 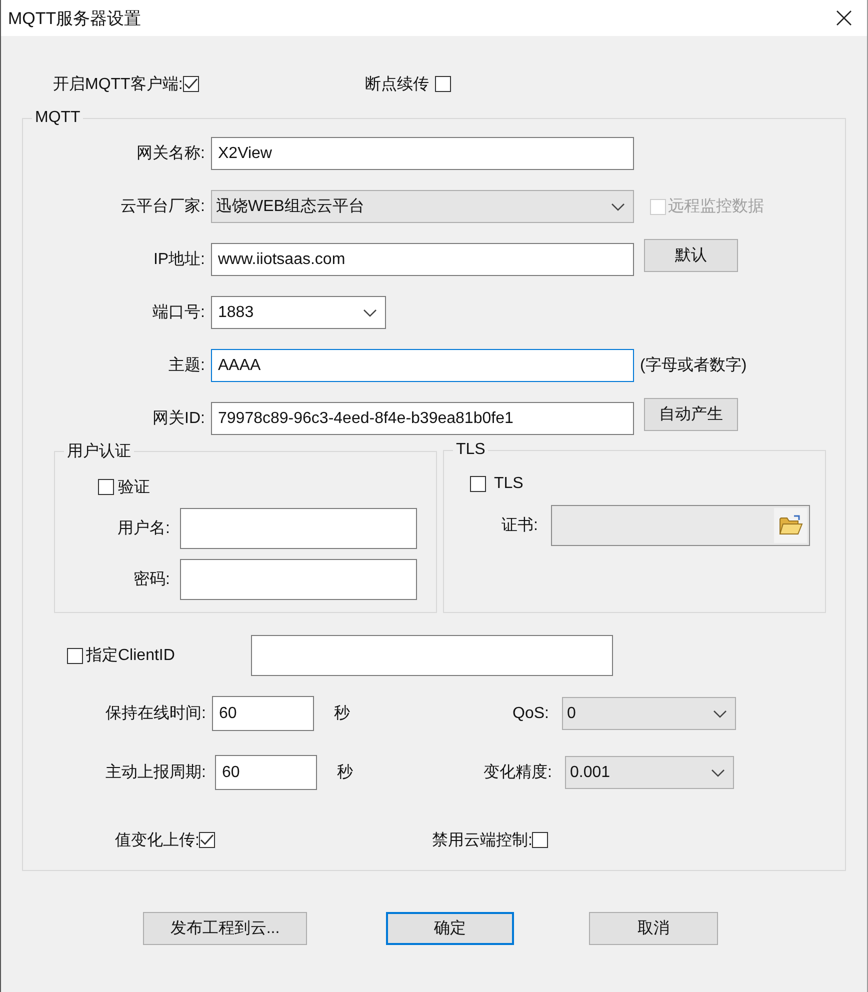 What do you see at coordinates (178, 260) in the screenshot?
I see `field-label: IP地址:` at bounding box center [178, 260].